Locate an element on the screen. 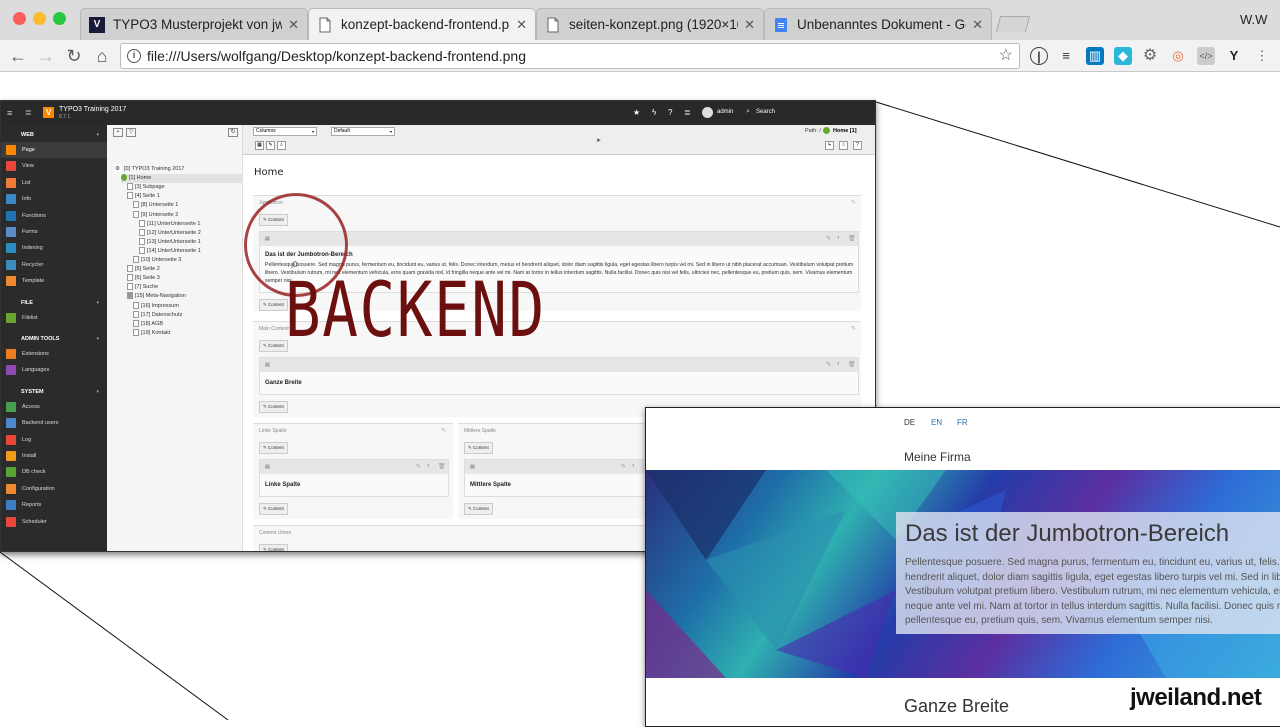 Image resolution: width=1280 pixels, height=727 pixels. new-page-icon: + is located at coordinates (118, 132).